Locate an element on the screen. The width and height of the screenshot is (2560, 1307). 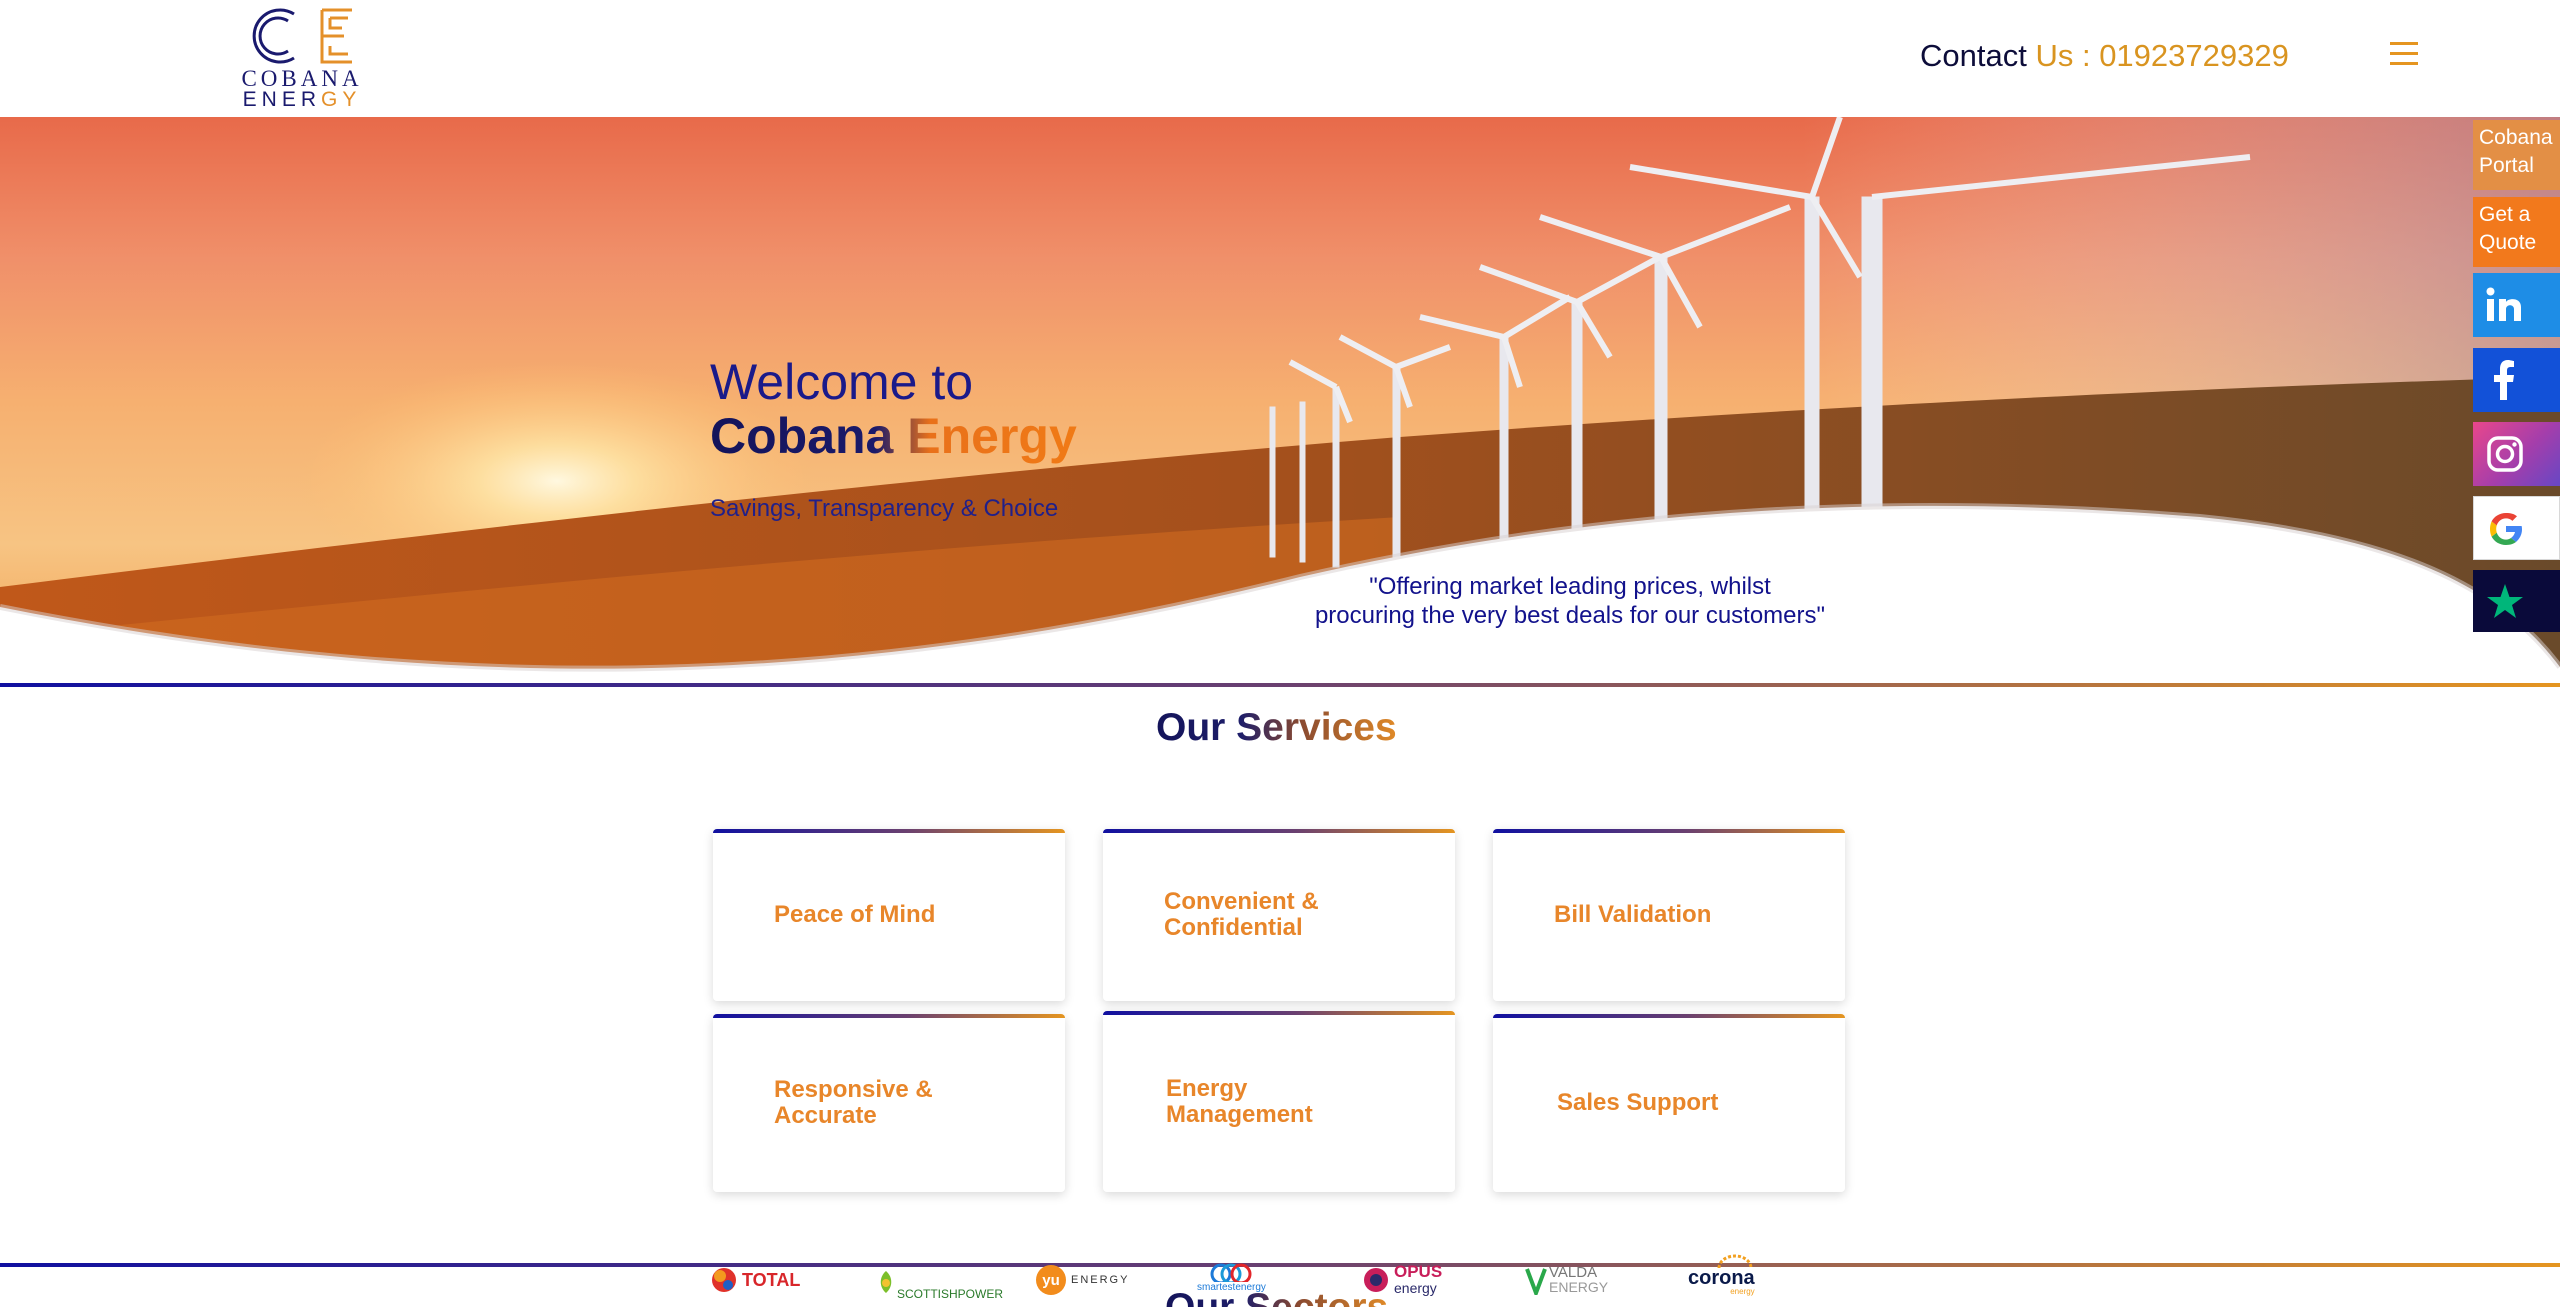
service-card-label: Sales Support is located at coordinates (1638, 1102).